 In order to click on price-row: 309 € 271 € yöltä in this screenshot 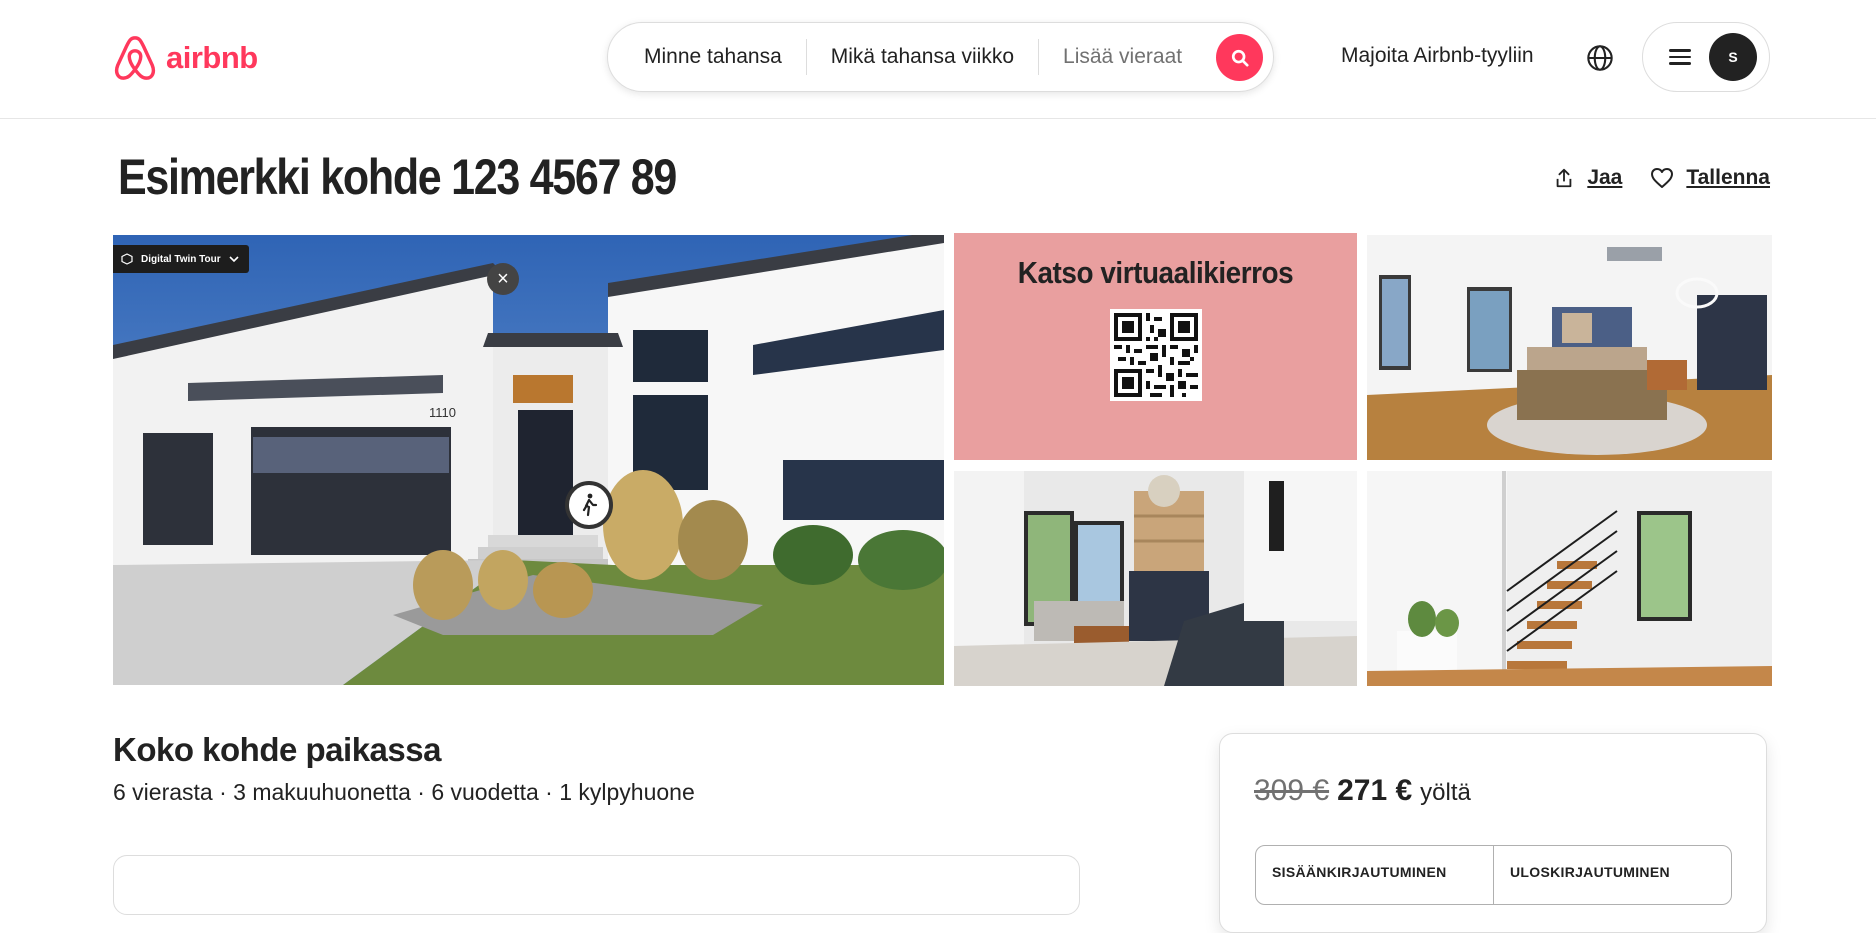, I will do `click(1362, 791)`.